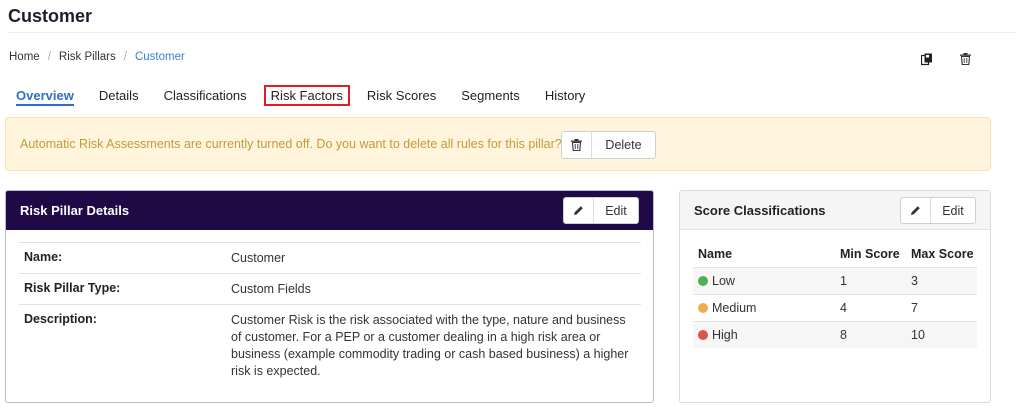  Describe the element at coordinates (623, 145) in the screenshot. I see `delete-button-label: Delete` at that location.